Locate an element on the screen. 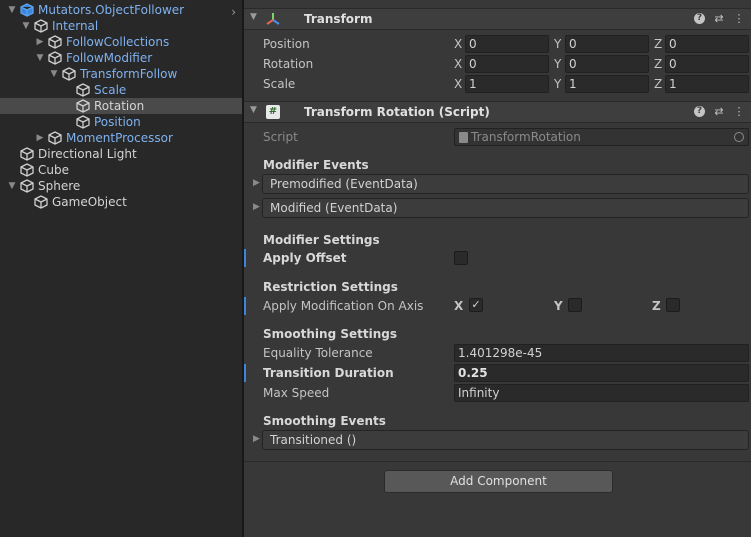 Image resolution: width=751 pixels, height=537 pixels. modified-event-label: Modified (EventData) is located at coordinates (505, 208).